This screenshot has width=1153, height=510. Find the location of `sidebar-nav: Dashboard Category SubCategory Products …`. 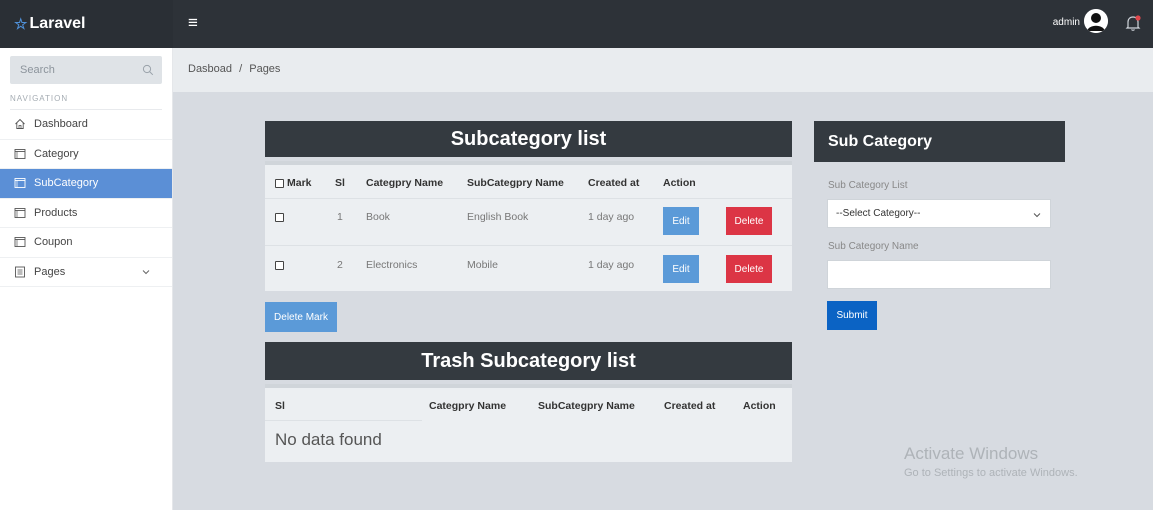

sidebar-nav: Dashboard Category SubCategory Products … is located at coordinates (86, 198).